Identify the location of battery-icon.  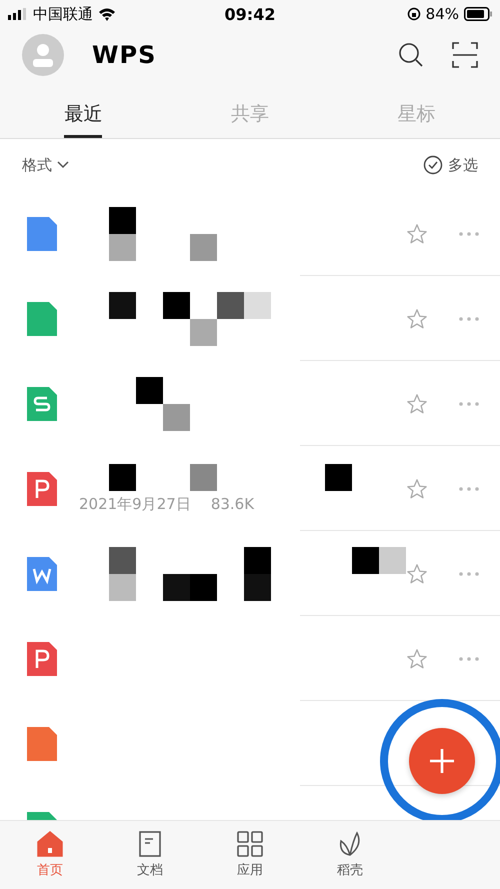
(478, 14).